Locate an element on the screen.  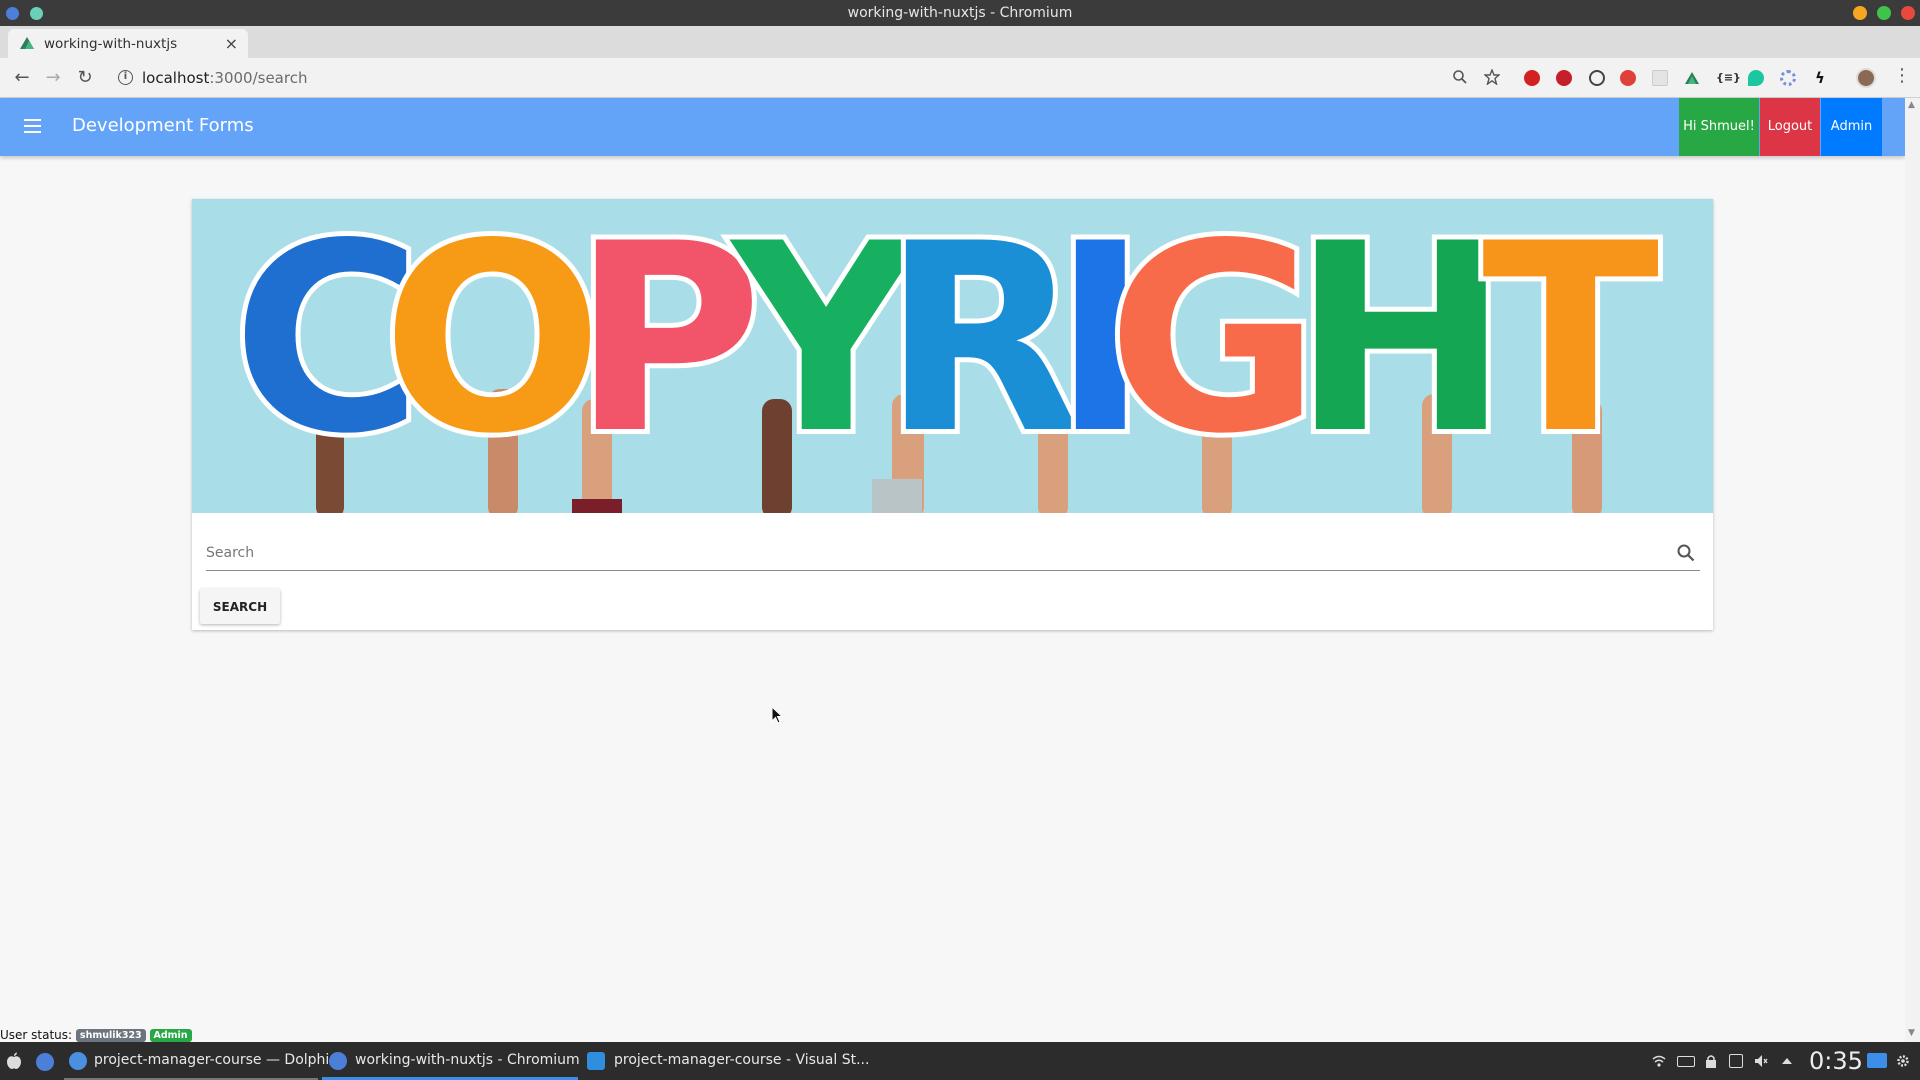
taskbar-item-dolphin: project-manager-course — Dolphin is located at coordinates (201, 1061).